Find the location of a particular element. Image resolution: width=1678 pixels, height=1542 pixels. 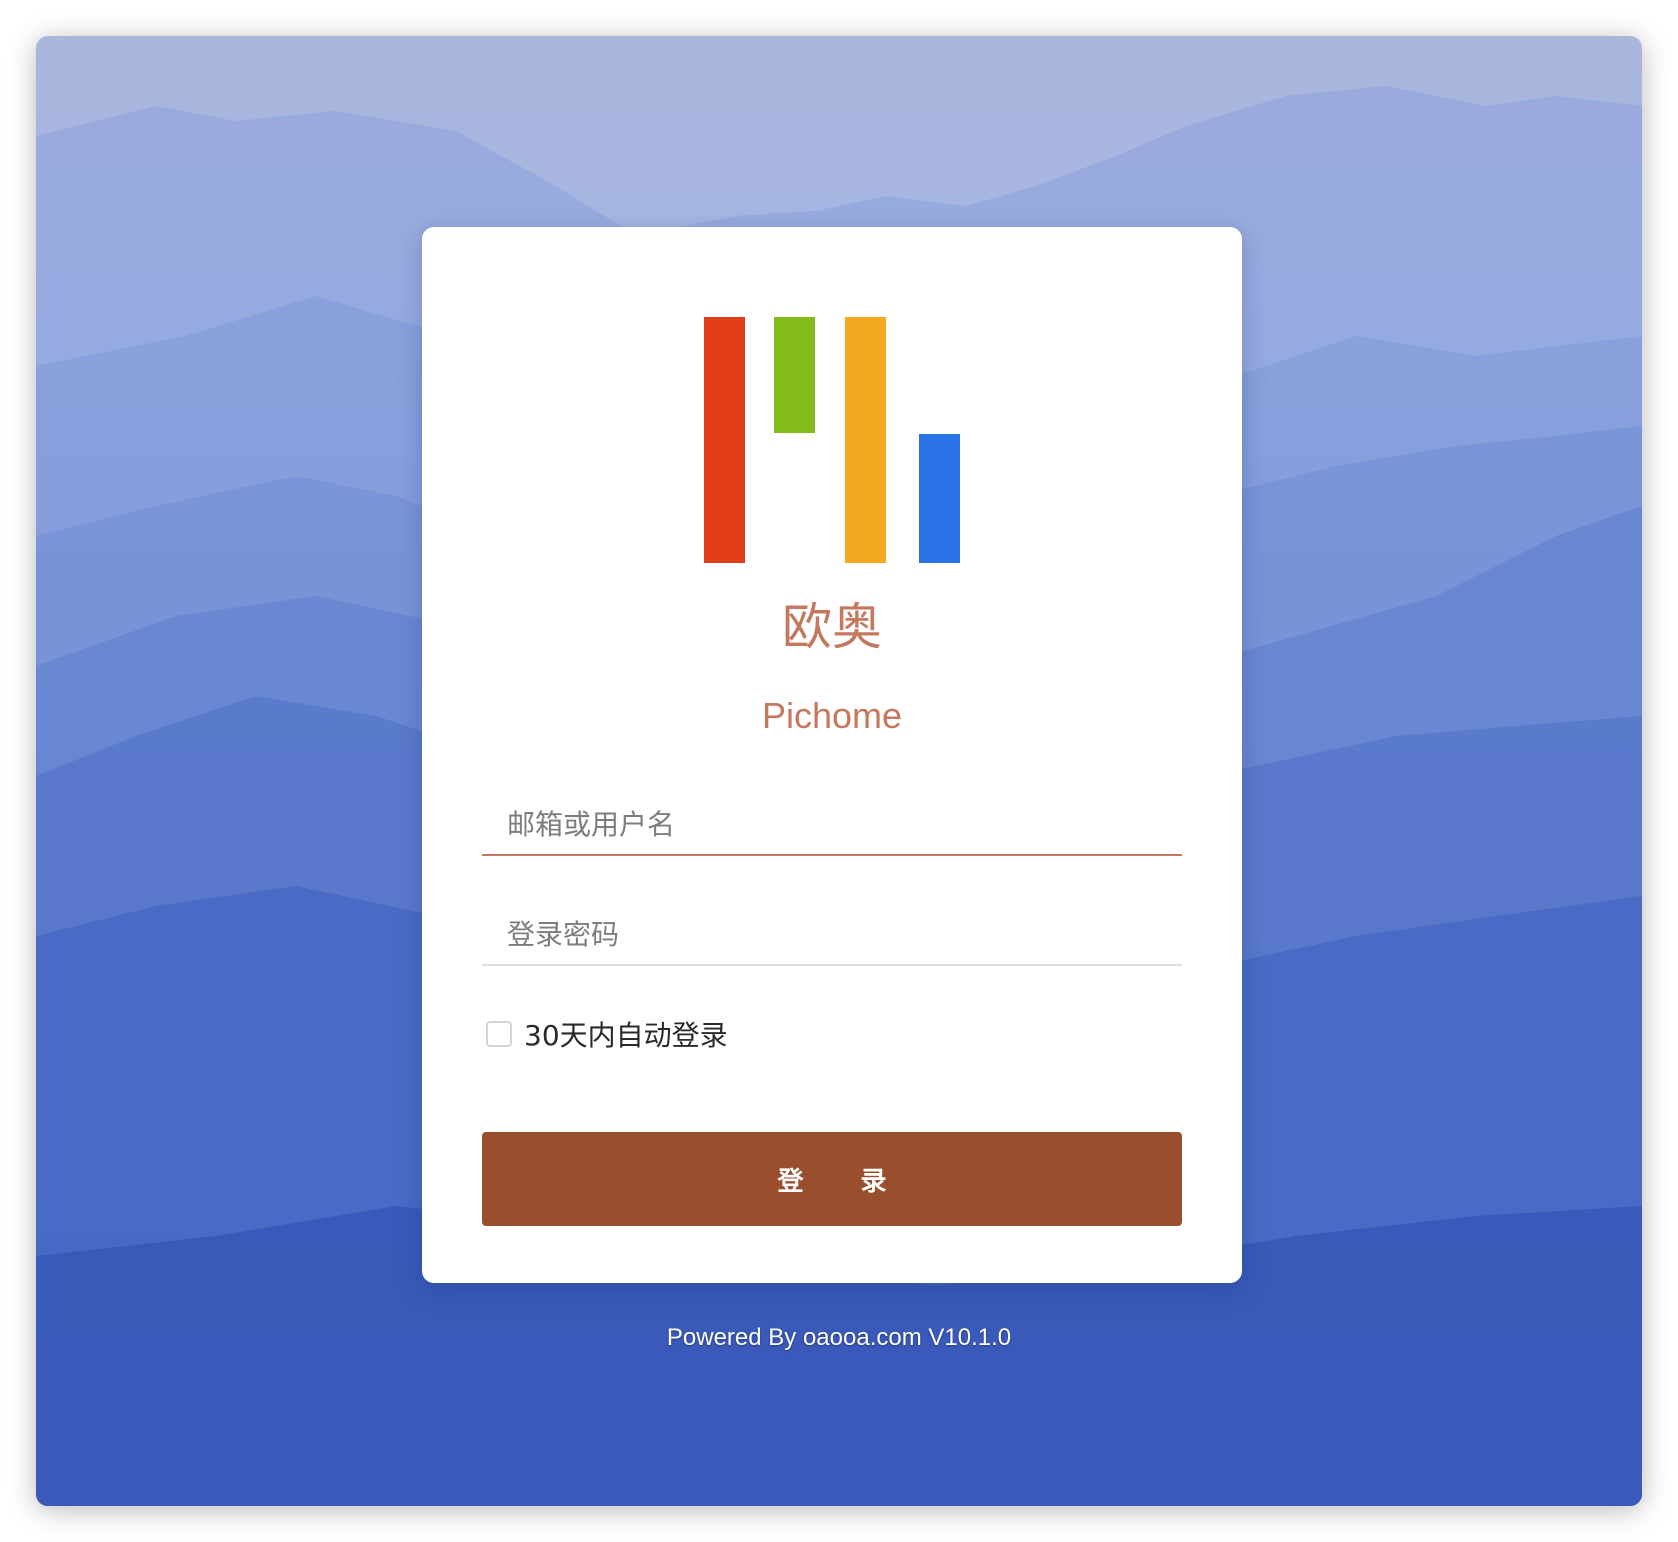

remember-me-option: 30天内自动登录 is located at coordinates (607, 1034).